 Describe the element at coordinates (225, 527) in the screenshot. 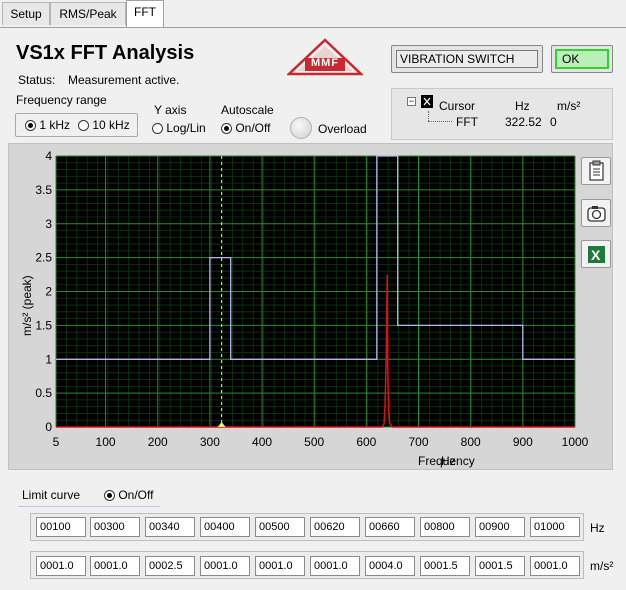

I see `limit-hz-input-4: 00400` at that location.